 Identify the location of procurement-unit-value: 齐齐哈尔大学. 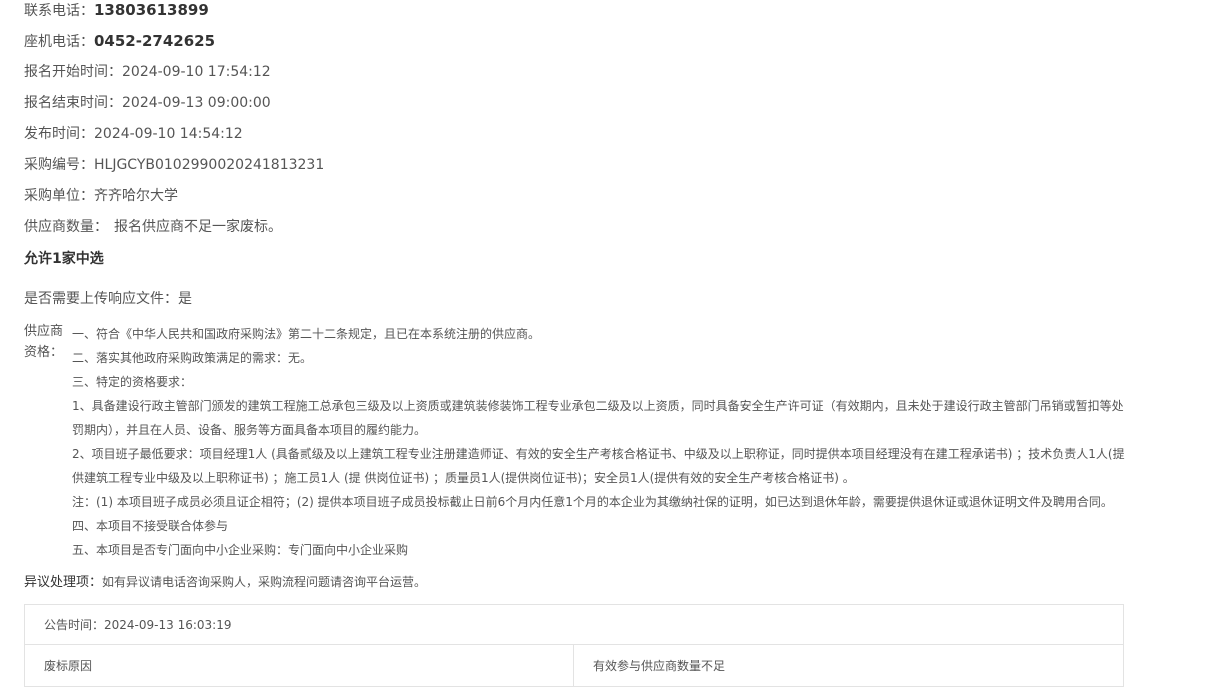
(136, 196).